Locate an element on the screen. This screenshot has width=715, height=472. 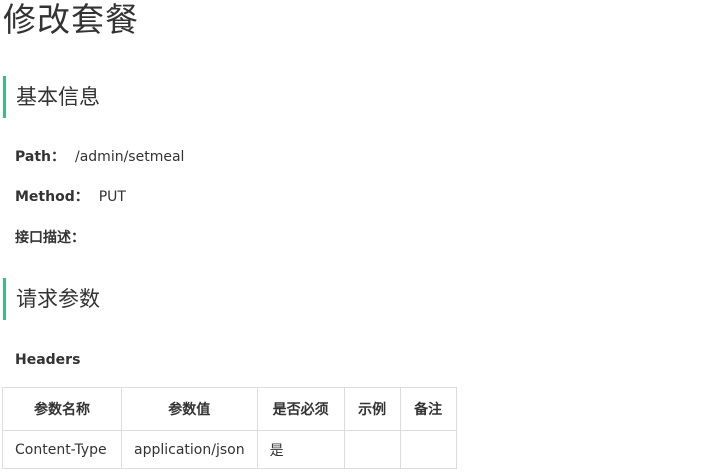
cell-example is located at coordinates (372, 449).